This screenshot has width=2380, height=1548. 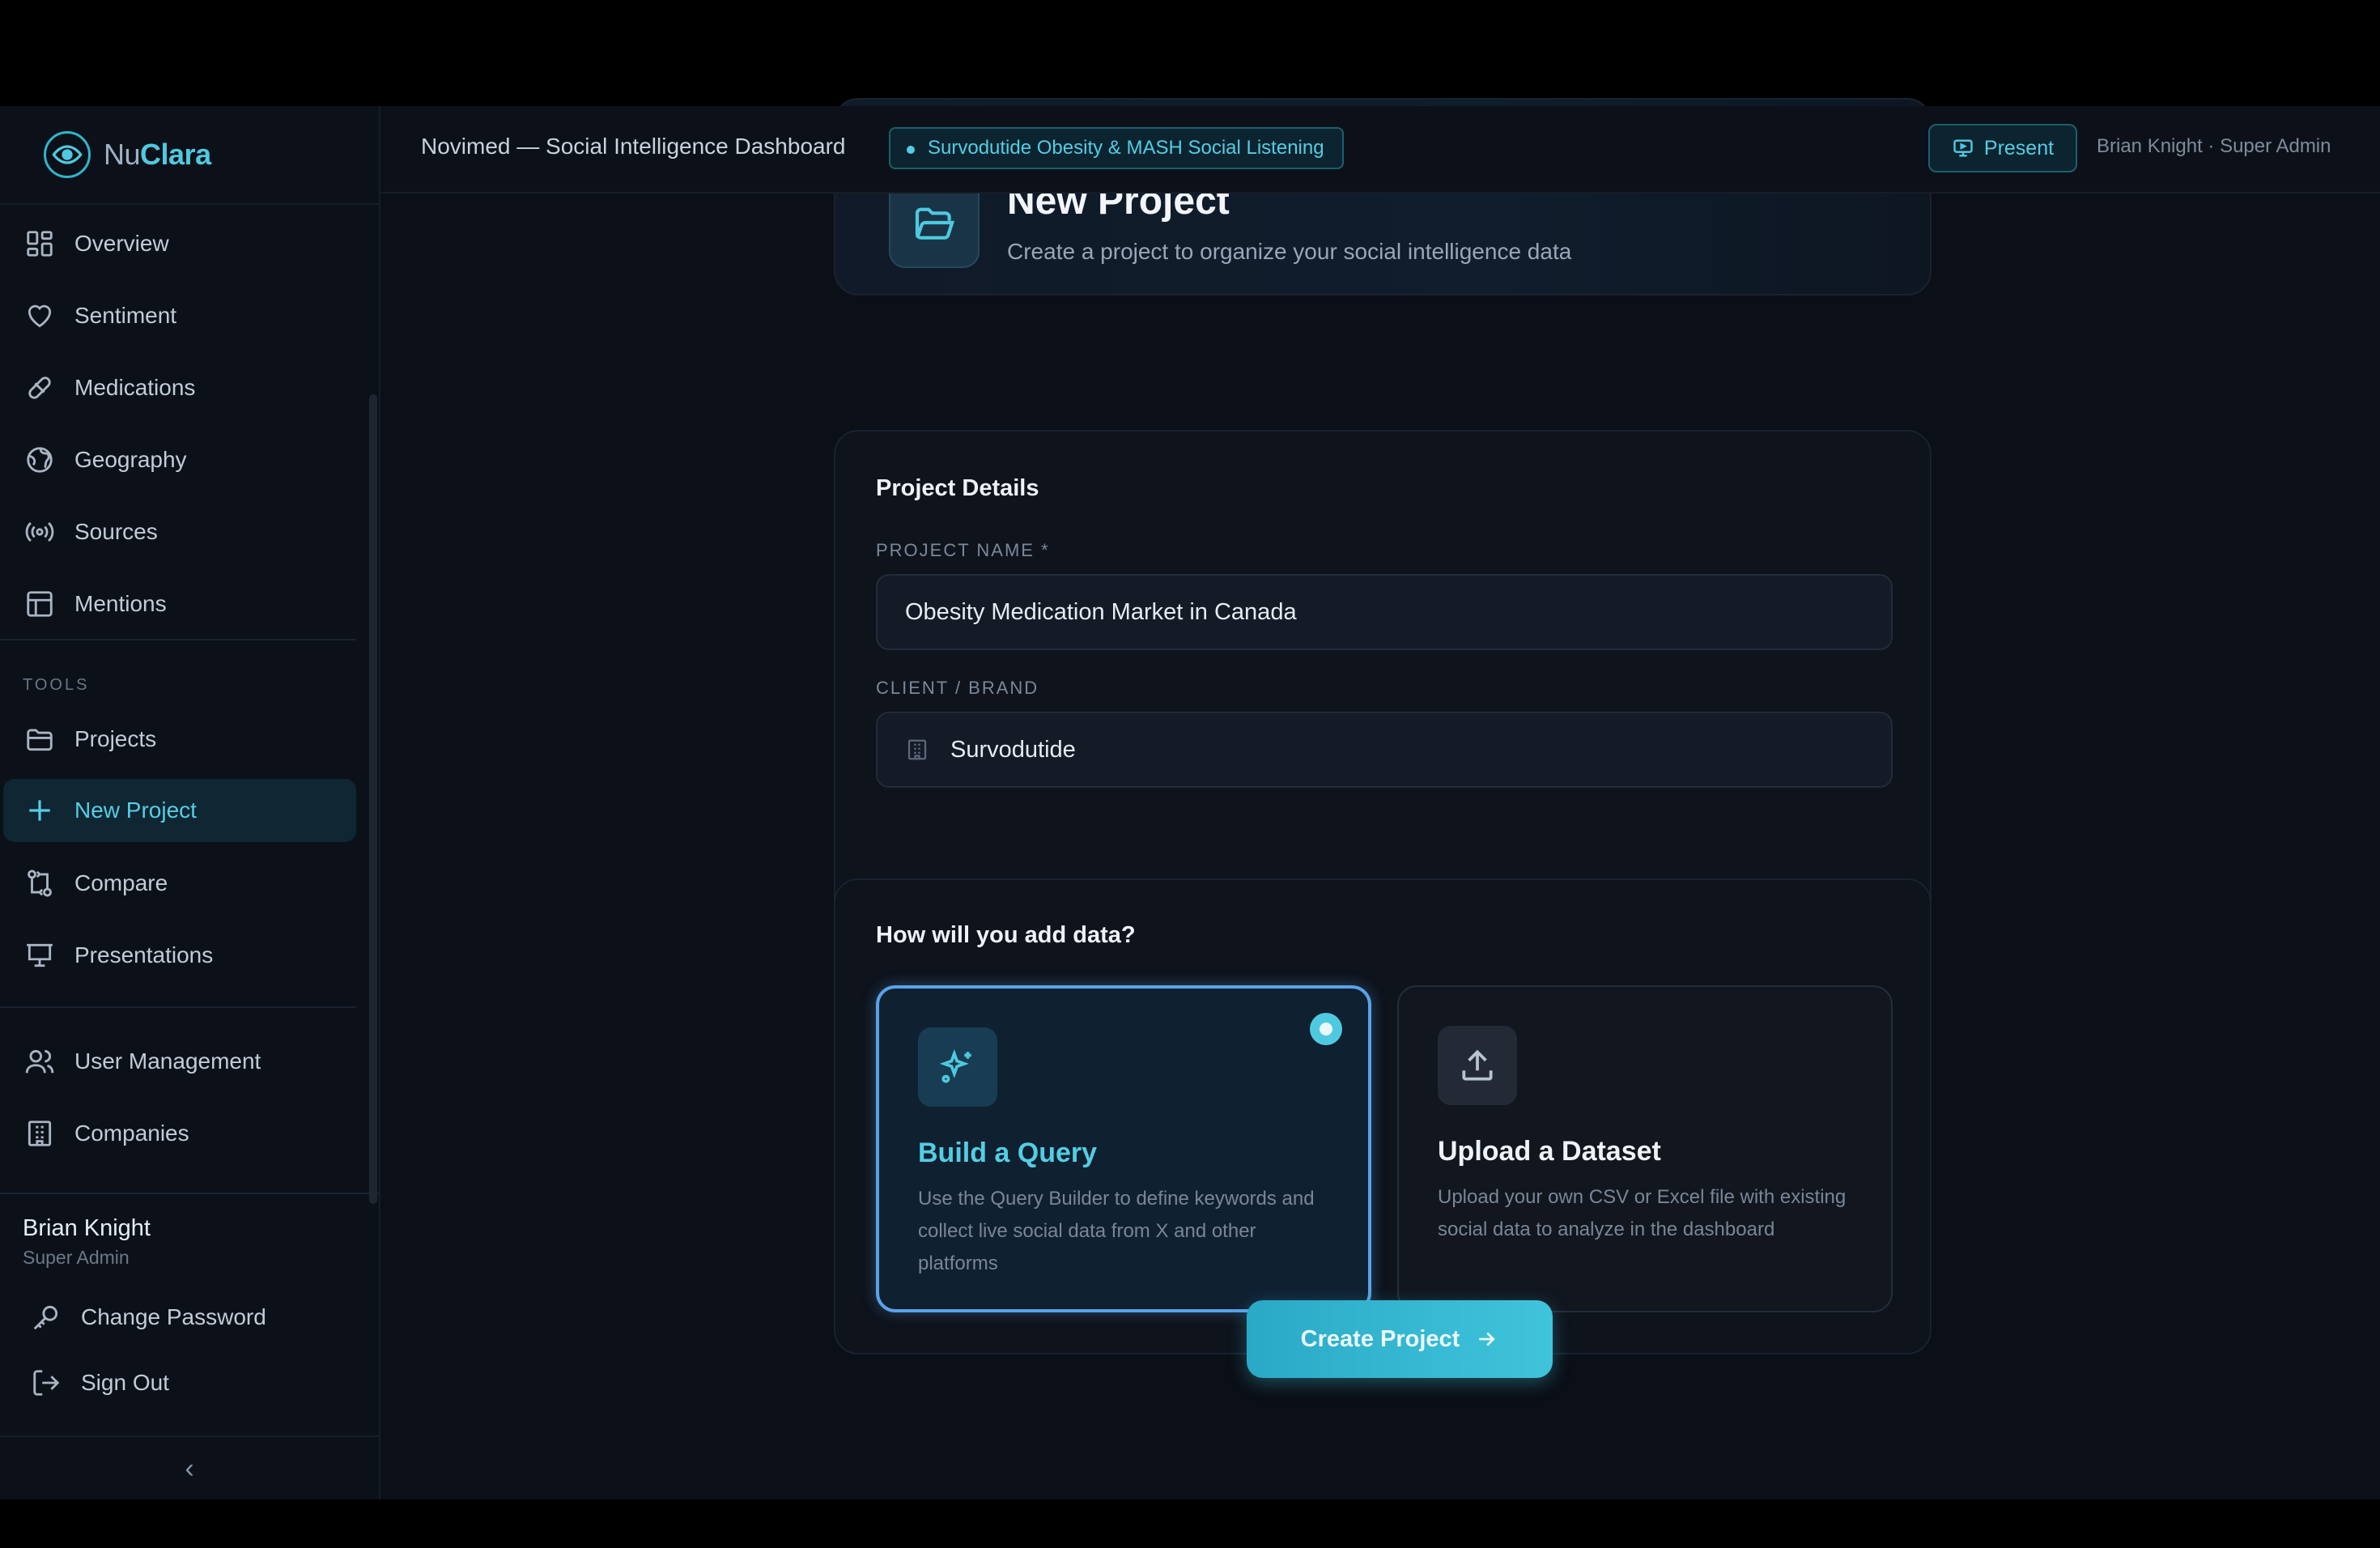 I want to click on sidebar-item-overview: Overview, so click(x=179, y=243).